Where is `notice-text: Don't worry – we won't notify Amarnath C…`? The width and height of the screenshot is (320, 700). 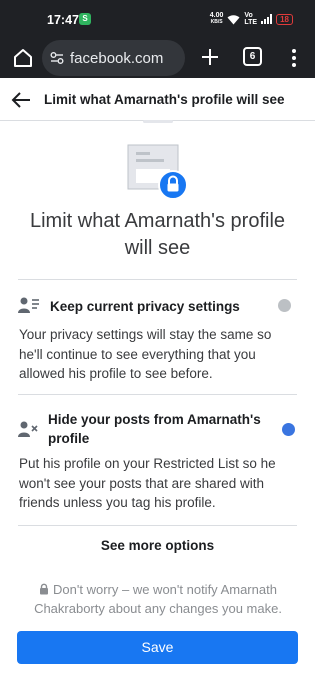 notice-text: Don't worry – we won't notify Amarnath C… is located at coordinates (158, 599).